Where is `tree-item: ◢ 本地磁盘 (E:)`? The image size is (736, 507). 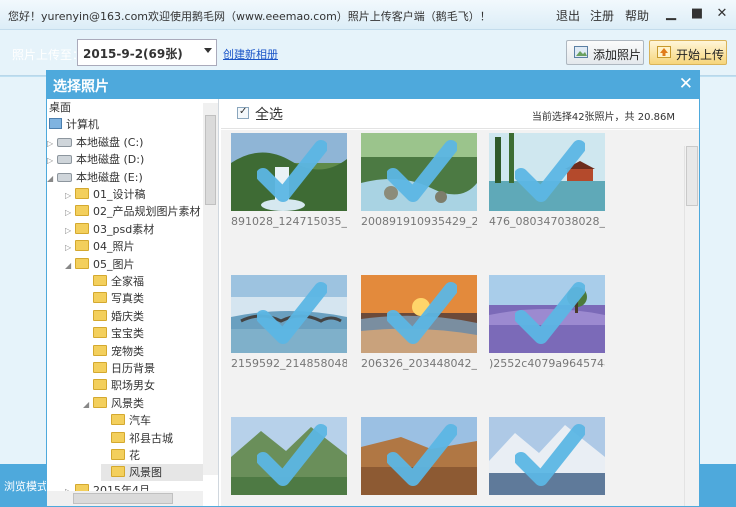
tree-item: ◢ 本地磁盘 (E:) is located at coordinates (95, 177).